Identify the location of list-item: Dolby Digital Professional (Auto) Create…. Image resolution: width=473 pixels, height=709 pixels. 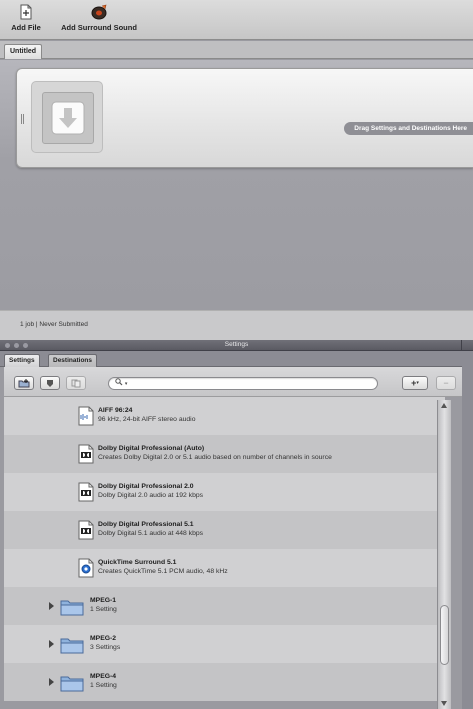
(224, 454).